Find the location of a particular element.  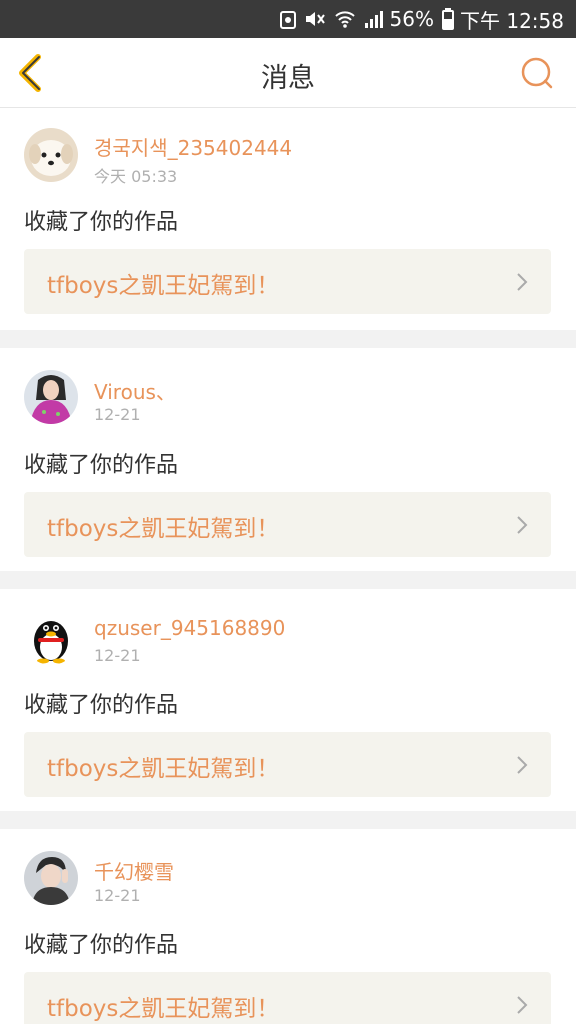

battery-percent: 56% is located at coordinates (411, 19).